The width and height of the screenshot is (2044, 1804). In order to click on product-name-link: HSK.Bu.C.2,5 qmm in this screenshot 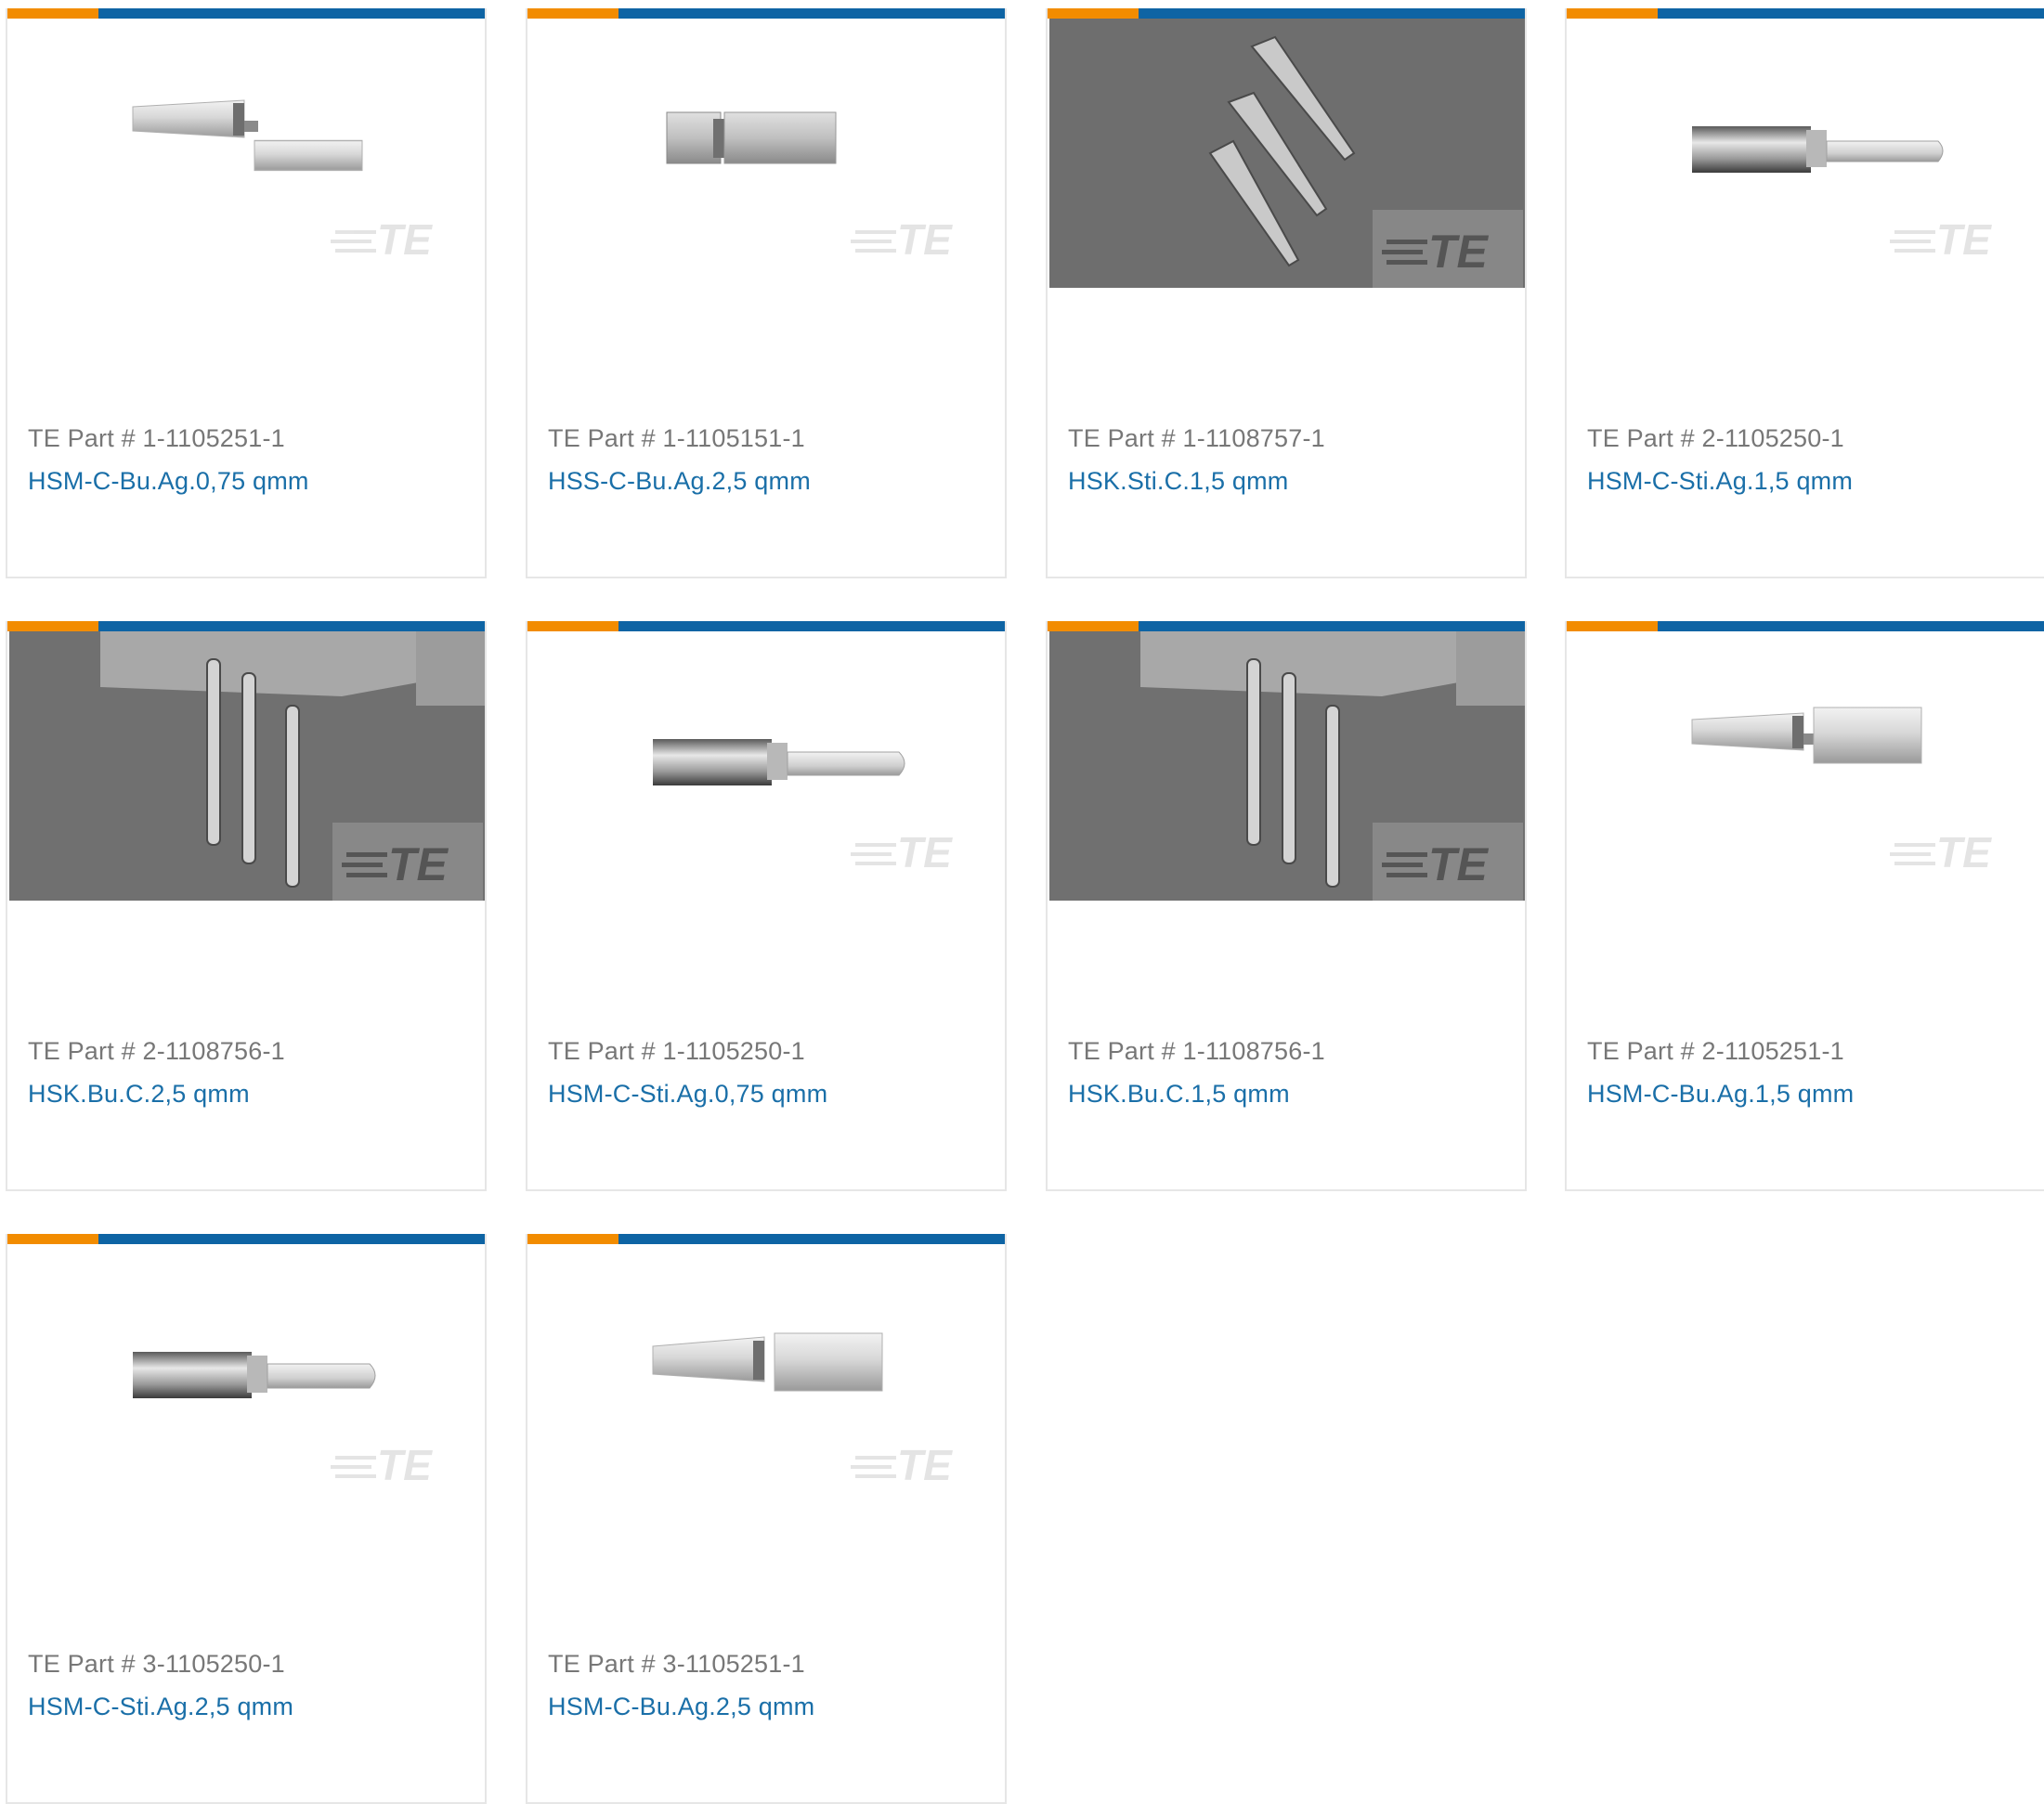, I will do `click(139, 1094)`.